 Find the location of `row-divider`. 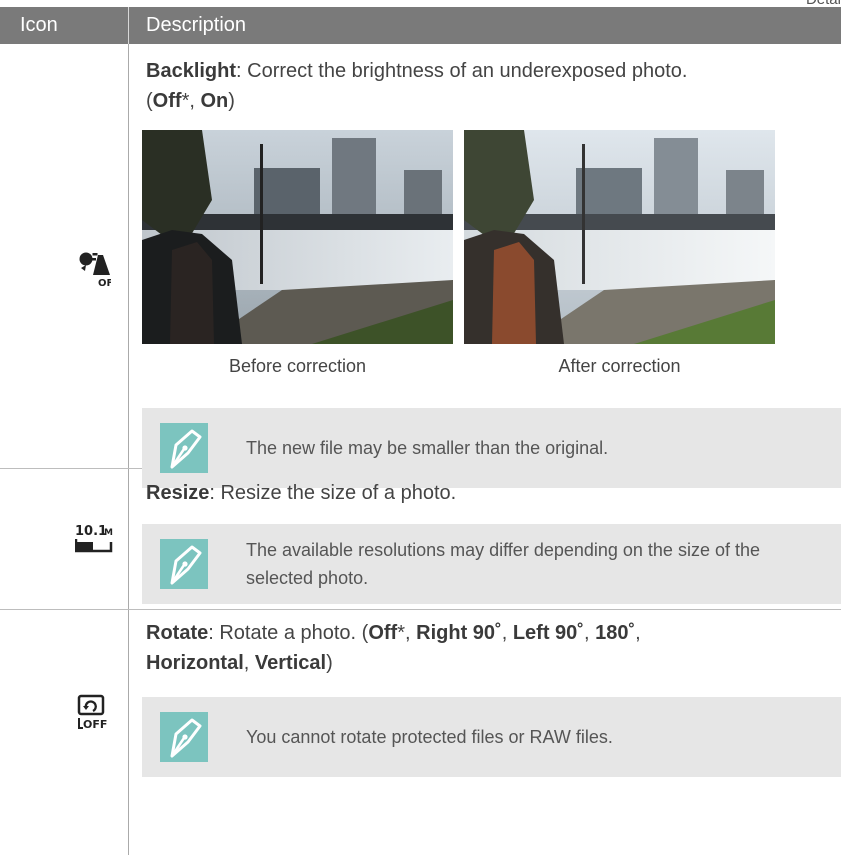

row-divider is located at coordinates (420, 609).